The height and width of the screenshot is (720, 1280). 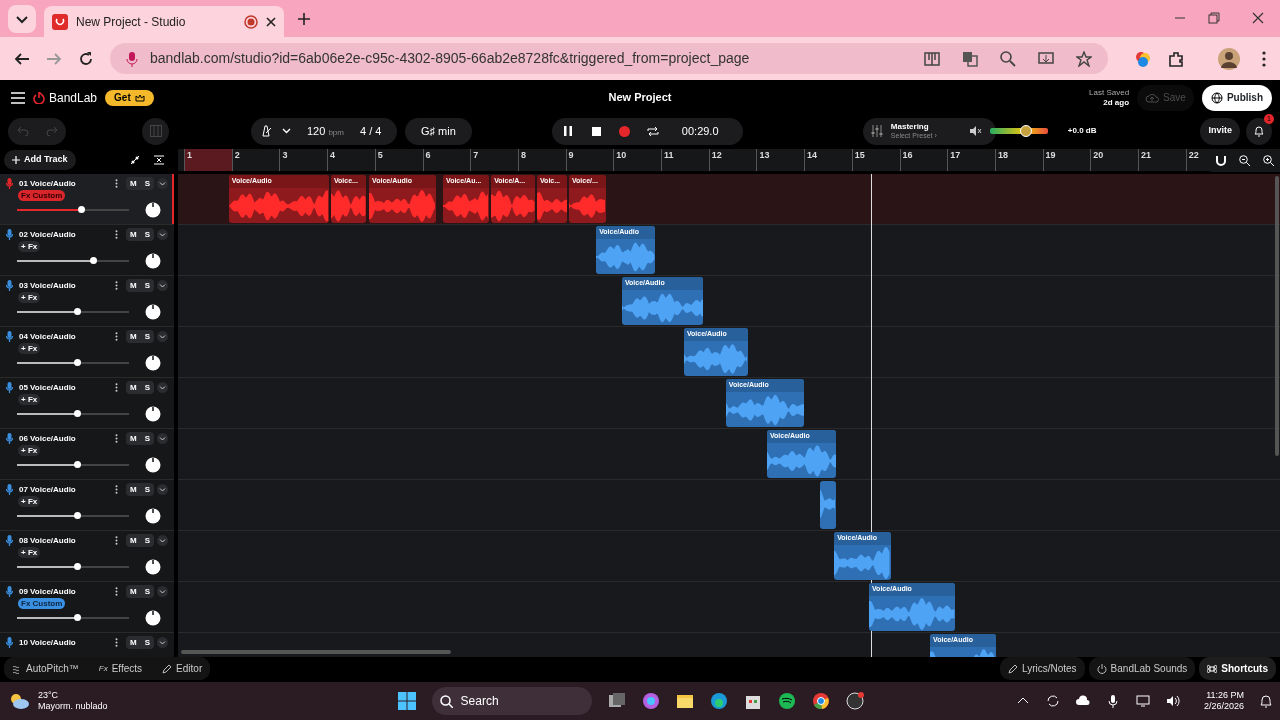 I want to click on stop-icon, so click(x=596, y=131).